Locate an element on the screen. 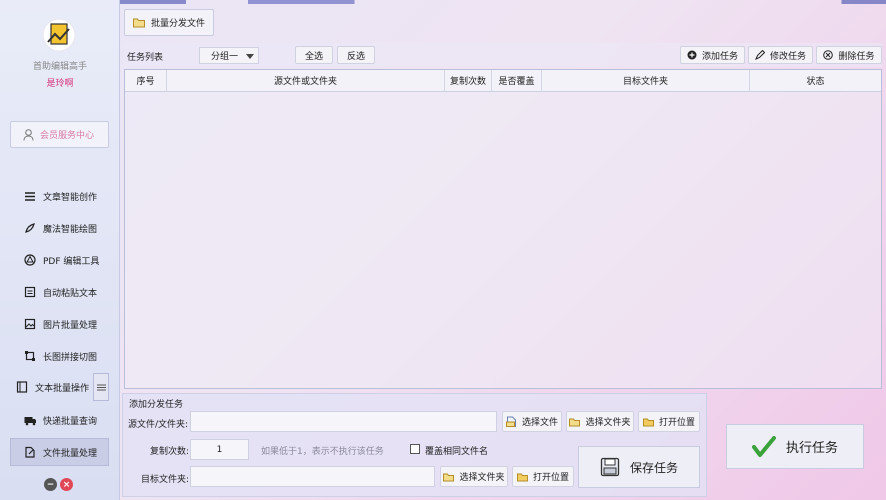 This screenshot has width=886, height=500. copies-label: 复制次数: is located at coordinates (170, 452).